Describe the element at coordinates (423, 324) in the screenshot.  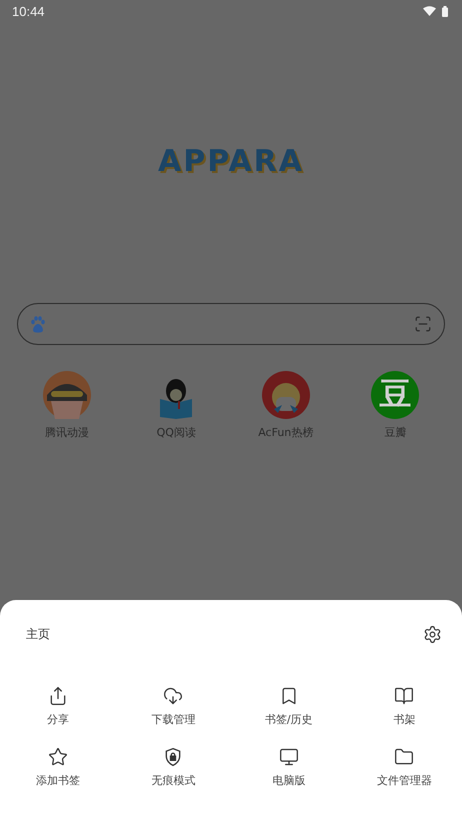
I see `camera-scan-icon` at that location.